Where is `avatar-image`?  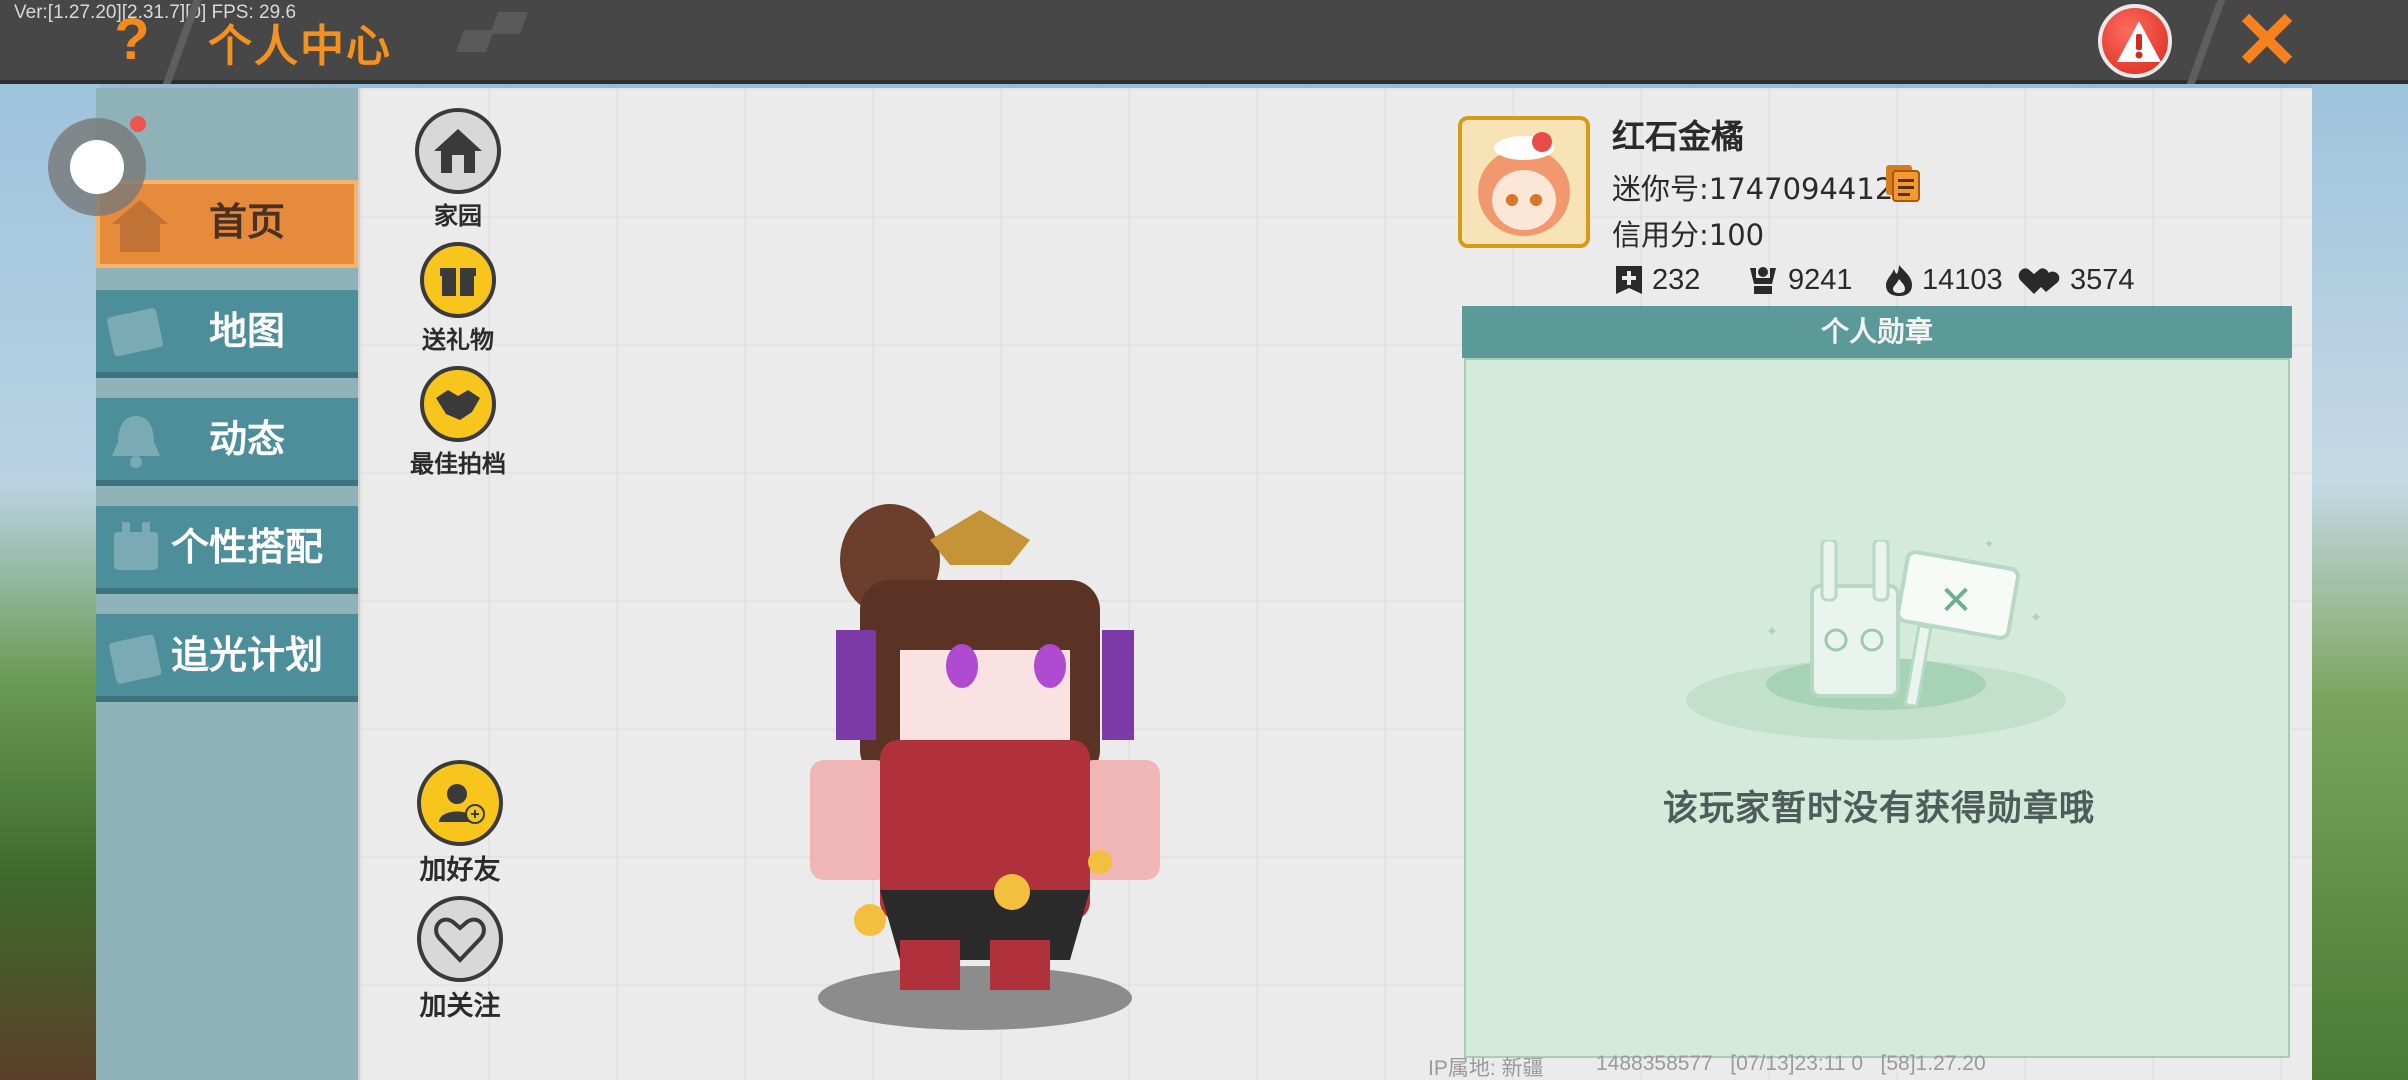 avatar-image is located at coordinates (1524, 182).